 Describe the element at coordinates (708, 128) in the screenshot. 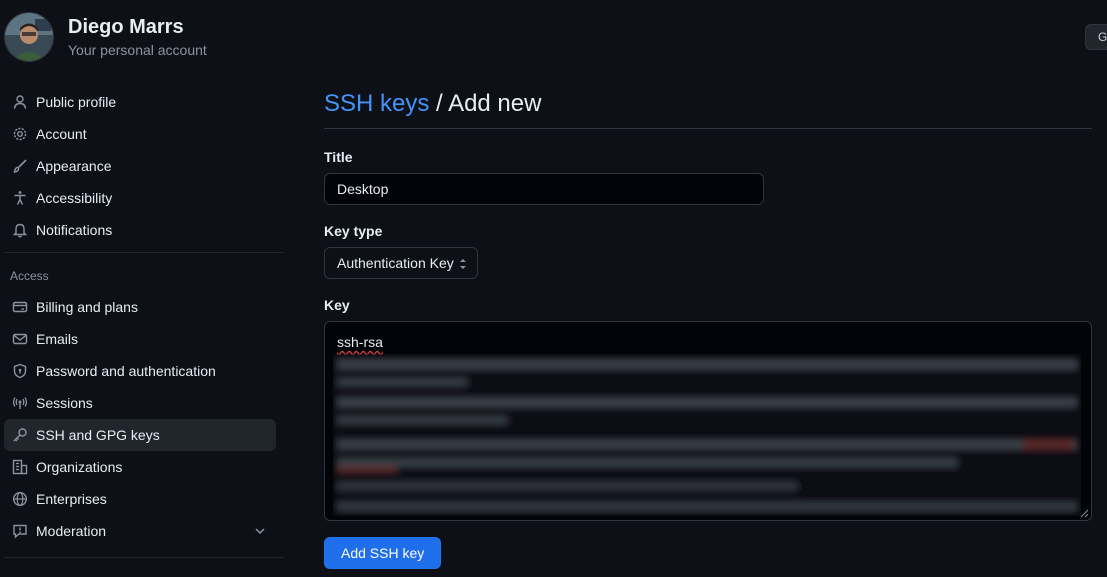

I see `title-divider` at that location.